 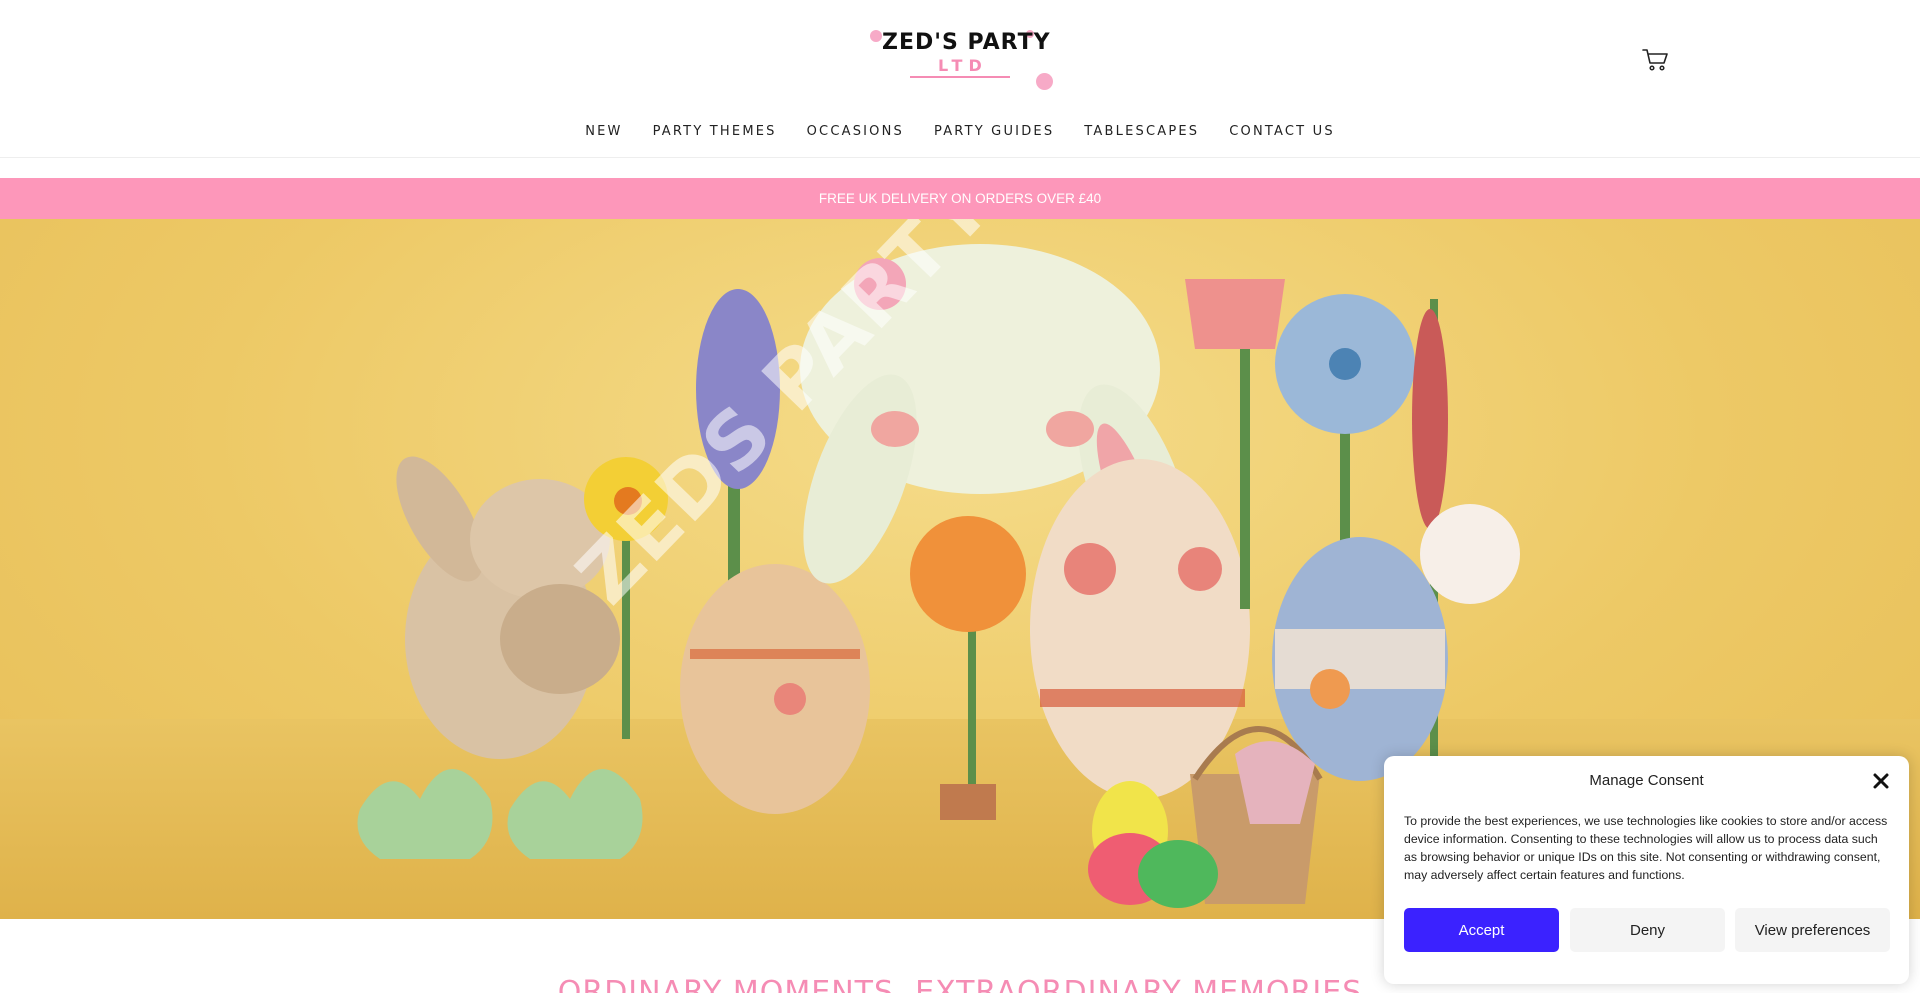 I want to click on nav-item-contact-us: CONTACT US, so click(x=1282, y=131).